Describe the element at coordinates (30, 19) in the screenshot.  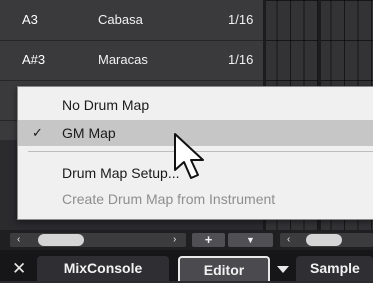
I see `drum-pitch: A3` at that location.